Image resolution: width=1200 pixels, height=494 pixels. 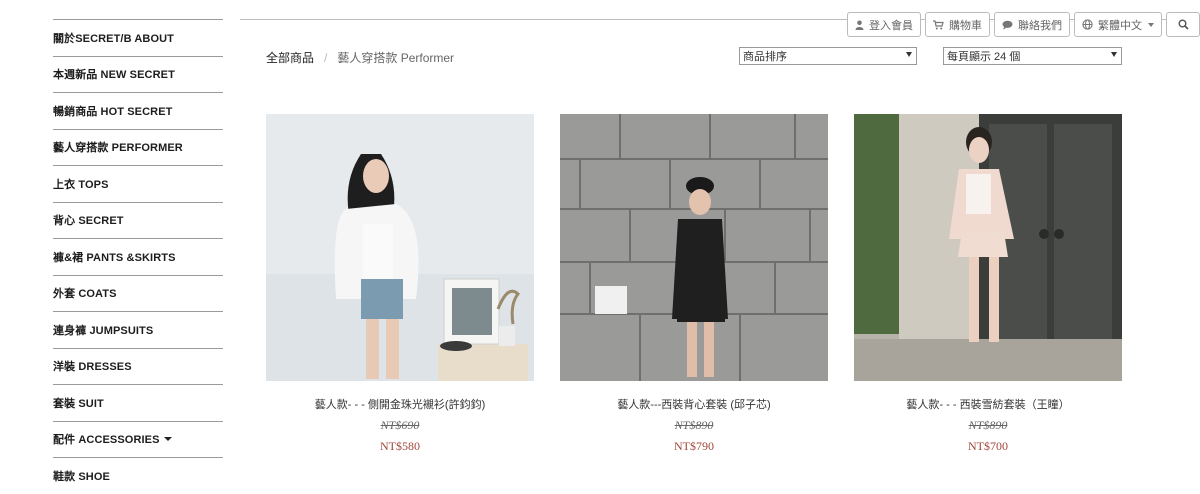 What do you see at coordinates (81, 476) in the screenshot?
I see `sidebar-item-label: 鞋款 SHOE` at bounding box center [81, 476].